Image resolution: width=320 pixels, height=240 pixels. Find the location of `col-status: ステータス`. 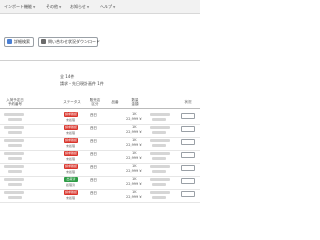

col-status: ステータス is located at coordinates (72, 102).